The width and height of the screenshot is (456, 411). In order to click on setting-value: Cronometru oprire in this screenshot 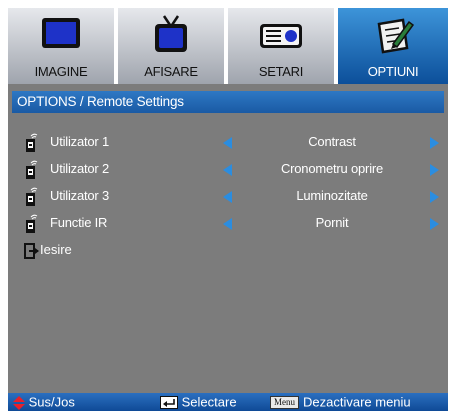, I will do `click(332, 168)`.